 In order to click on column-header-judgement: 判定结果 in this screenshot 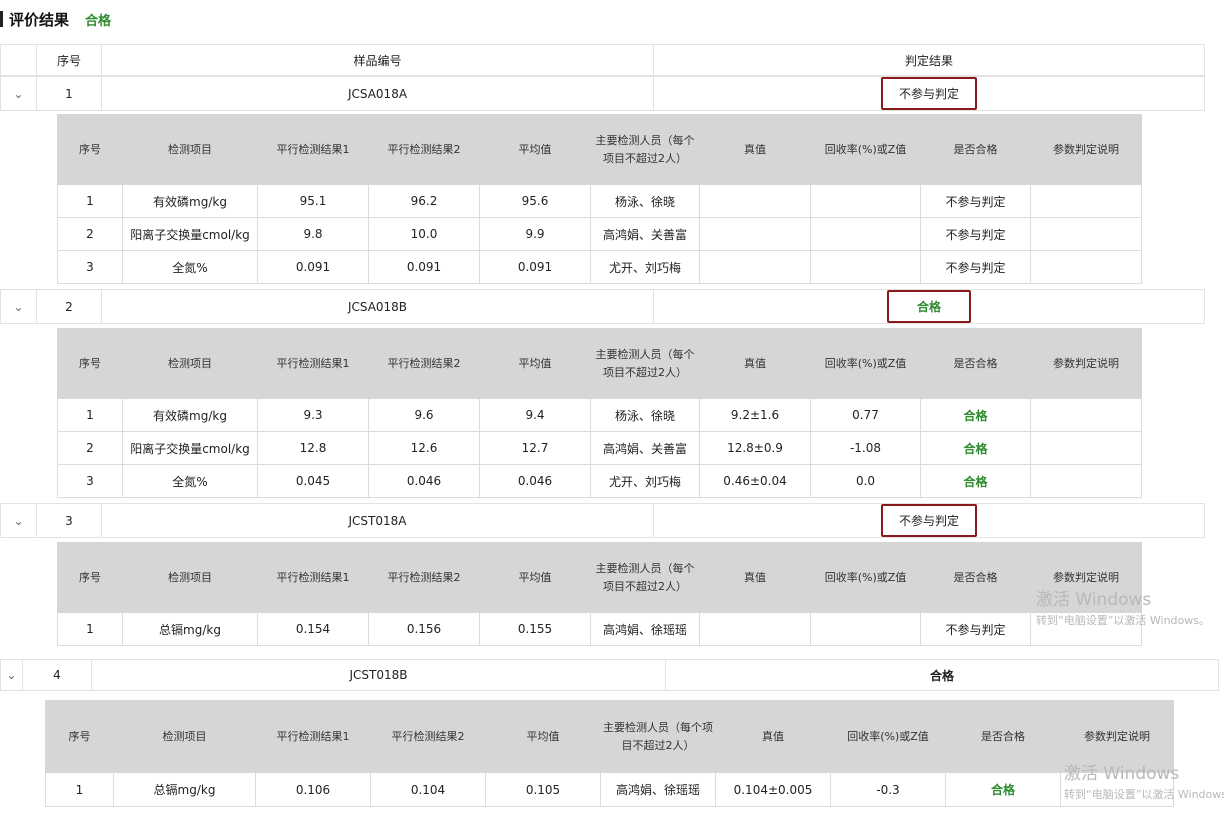, I will do `click(929, 60)`.